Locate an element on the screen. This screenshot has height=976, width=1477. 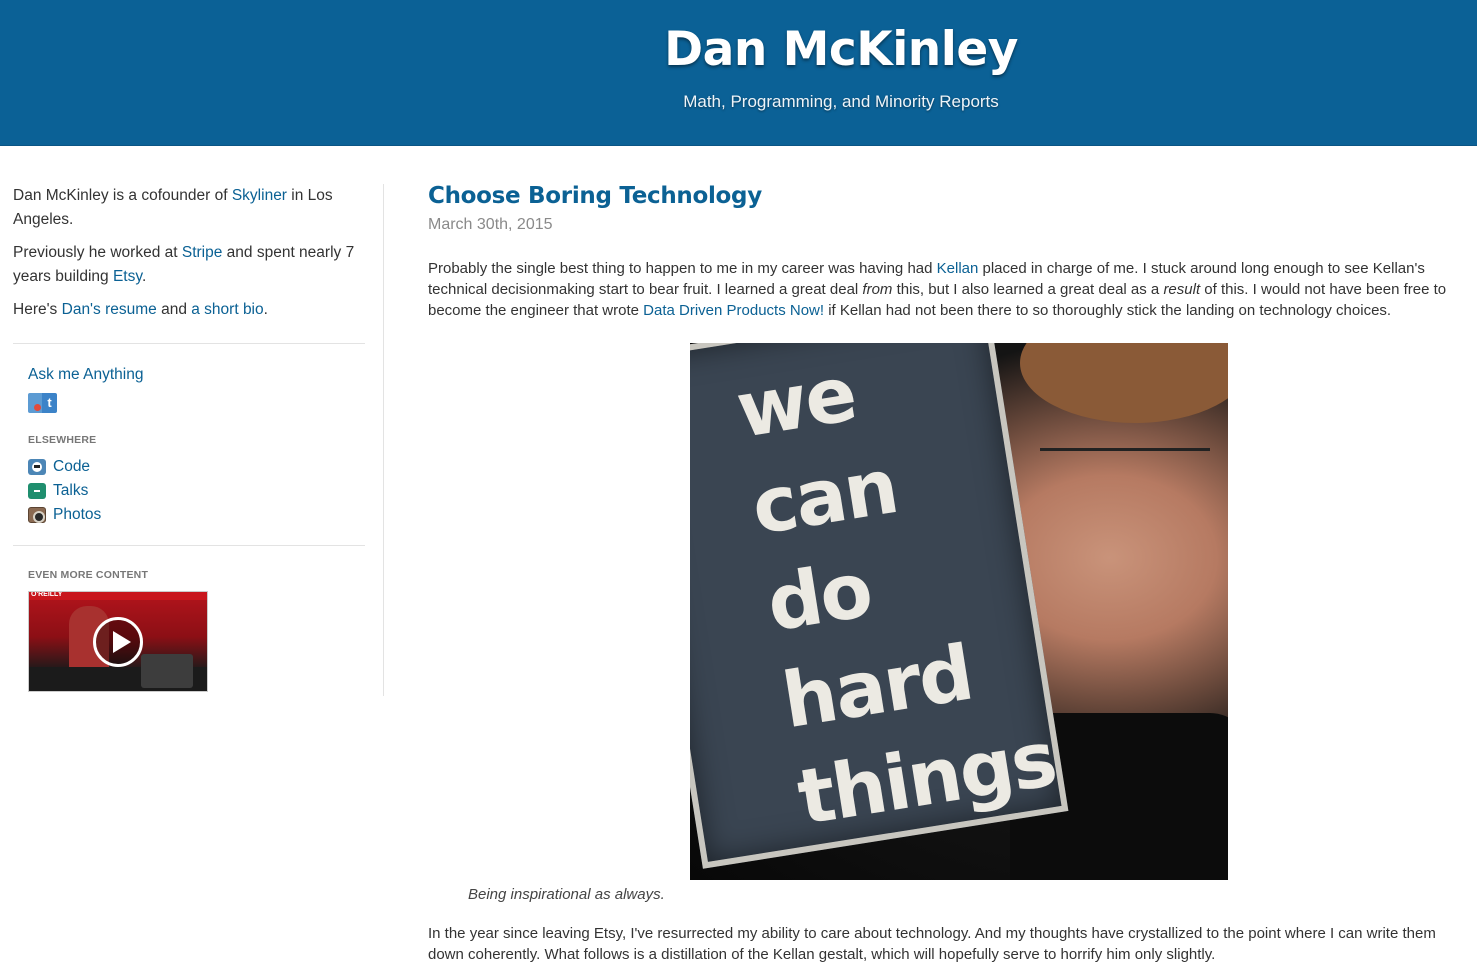
twitter-icon: t is located at coordinates (49, 403).